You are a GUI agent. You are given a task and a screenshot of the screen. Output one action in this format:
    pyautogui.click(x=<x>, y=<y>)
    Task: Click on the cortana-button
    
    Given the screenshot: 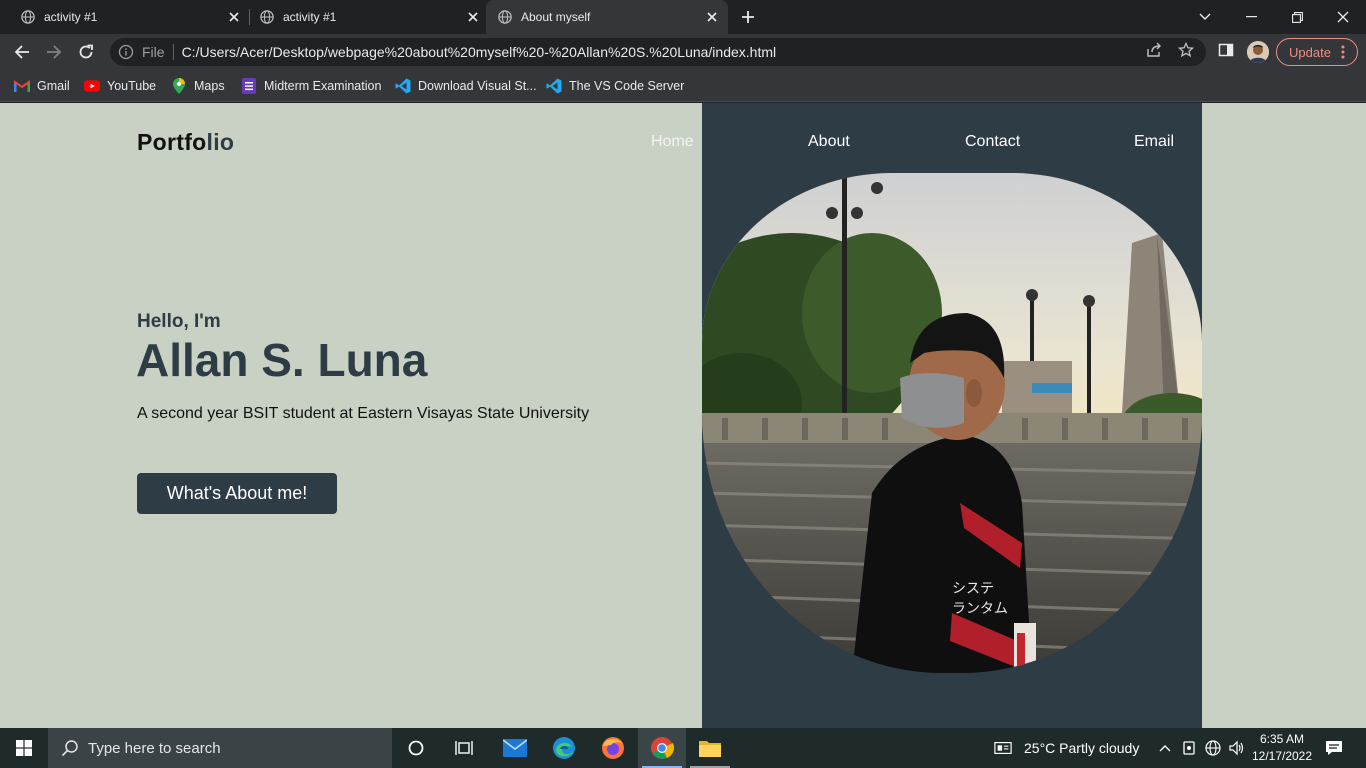 What is the action you would take?
    pyautogui.click(x=416, y=748)
    